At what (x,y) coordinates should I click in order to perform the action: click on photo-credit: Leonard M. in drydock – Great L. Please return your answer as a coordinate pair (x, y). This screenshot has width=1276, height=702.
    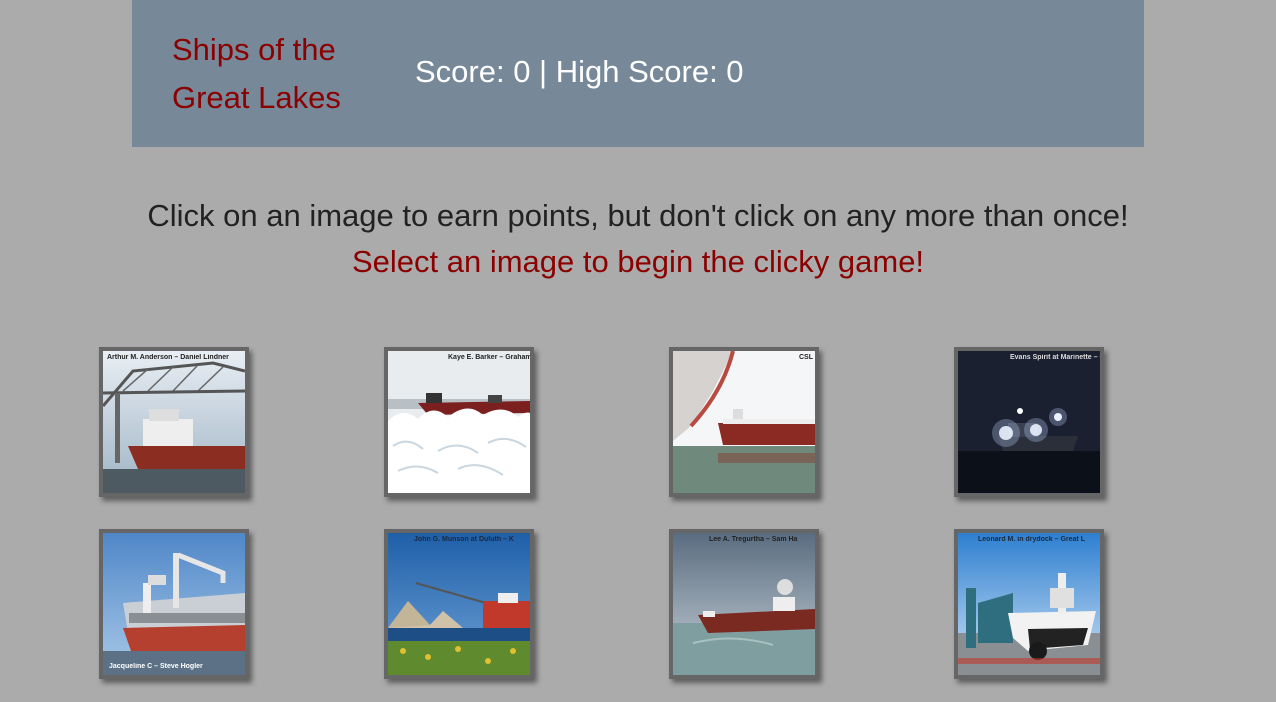
    Looking at the image, I should click on (1031, 539).